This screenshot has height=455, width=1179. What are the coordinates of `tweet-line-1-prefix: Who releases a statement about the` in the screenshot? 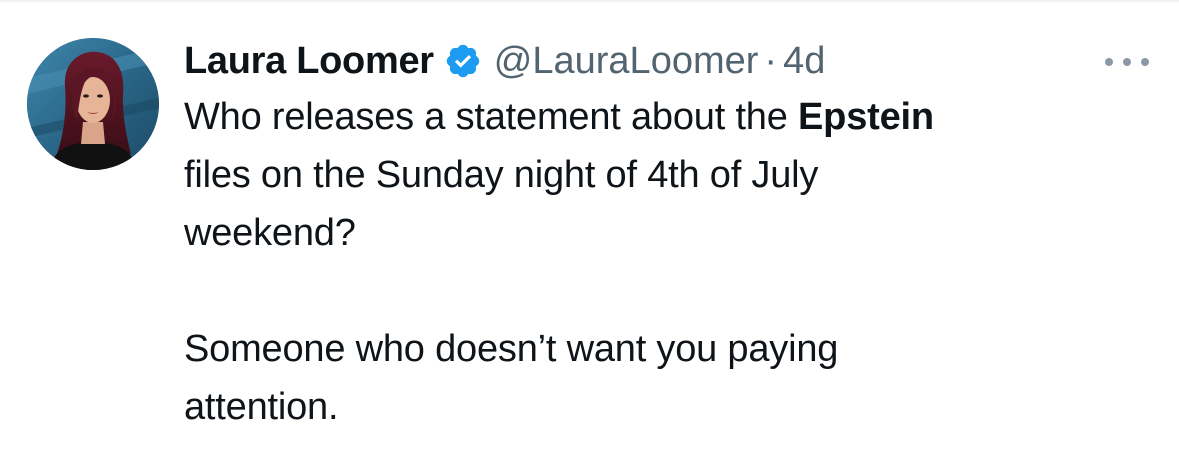 It's located at (491, 117).